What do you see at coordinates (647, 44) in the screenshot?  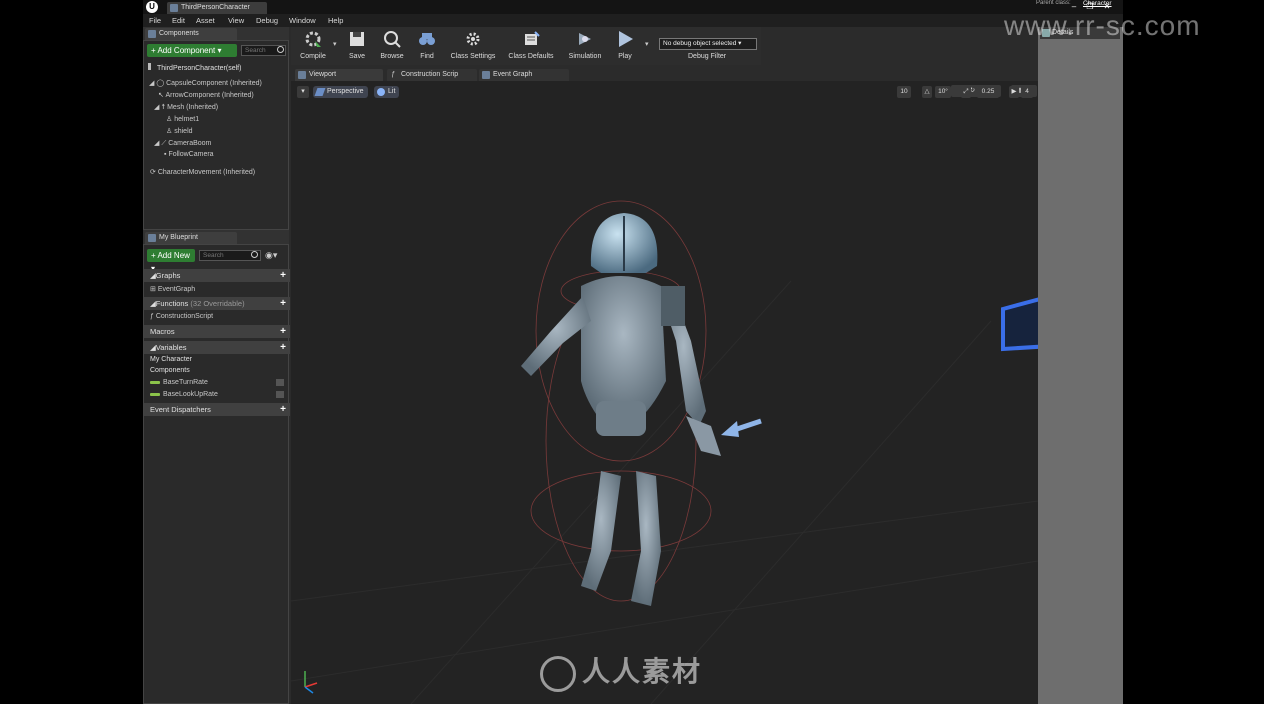 I see `play-dropdown-icon: ▾` at bounding box center [647, 44].